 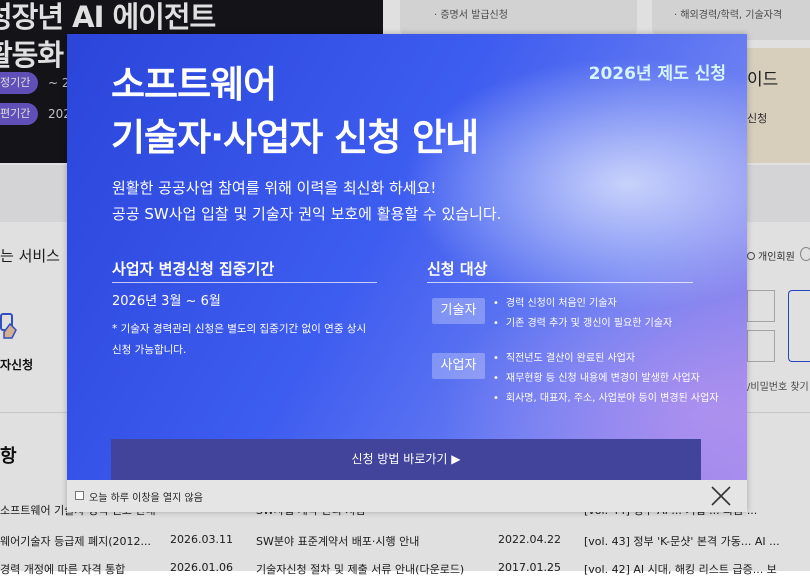 What do you see at coordinates (244, 282) in the screenshot?
I see `period-divider` at bounding box center [244, 282].